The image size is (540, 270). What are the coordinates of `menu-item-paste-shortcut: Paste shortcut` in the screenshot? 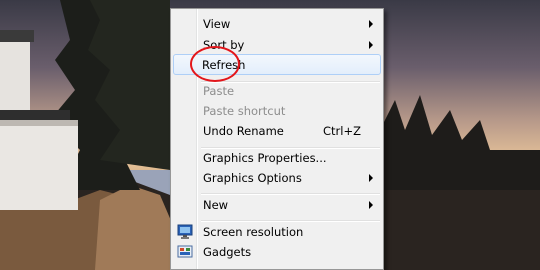 It's located at (277, 111).